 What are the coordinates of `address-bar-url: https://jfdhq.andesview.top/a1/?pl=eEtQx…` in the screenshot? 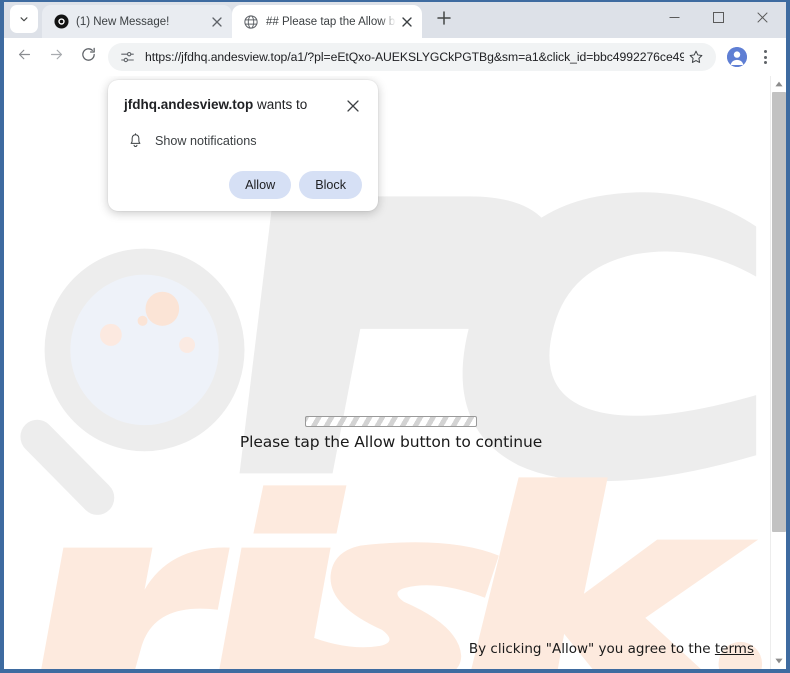 It's located at (414, 57).